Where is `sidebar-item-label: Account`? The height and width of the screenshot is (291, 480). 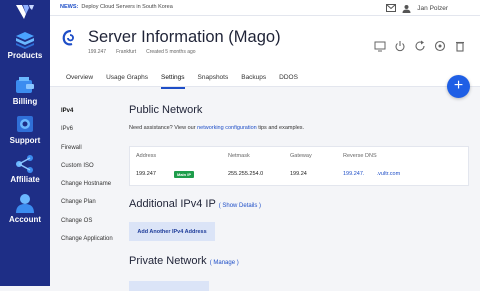 sidebar-item-label: Account is located at coordinates (25, 219).